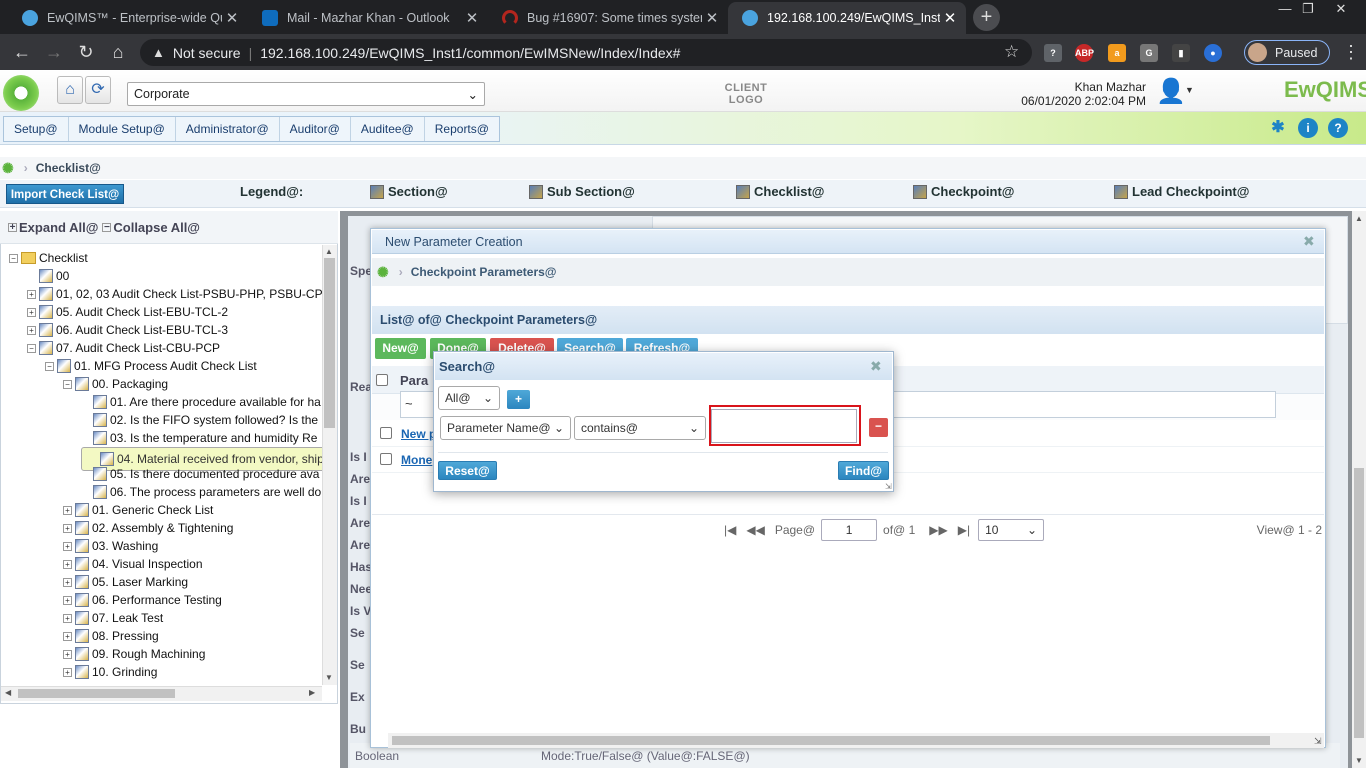 This screenshot has height=768, width=1366. Describe the element at coordinates (134, 654) in the screenshot. I see `tree-node: +09. Rough Machining` at that location.